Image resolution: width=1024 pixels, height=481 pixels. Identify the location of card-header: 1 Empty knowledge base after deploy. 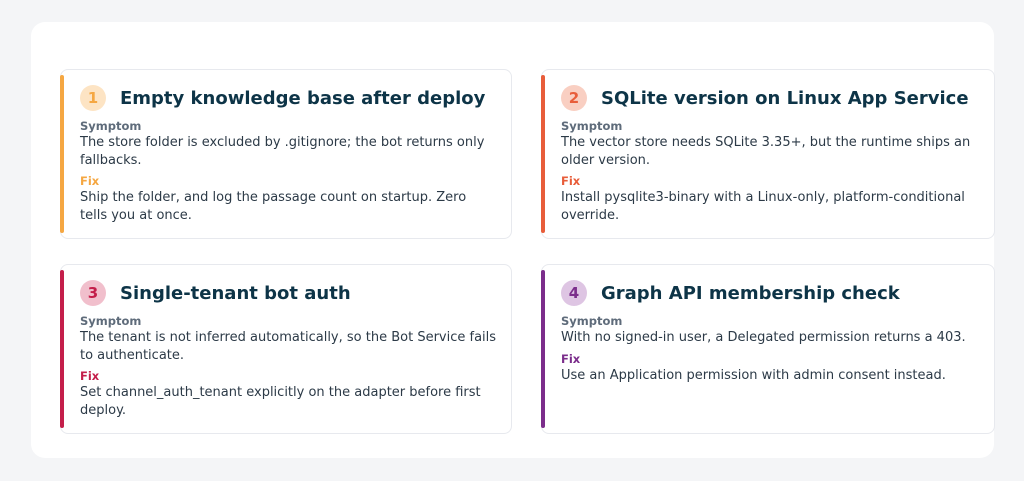
(282, 98).